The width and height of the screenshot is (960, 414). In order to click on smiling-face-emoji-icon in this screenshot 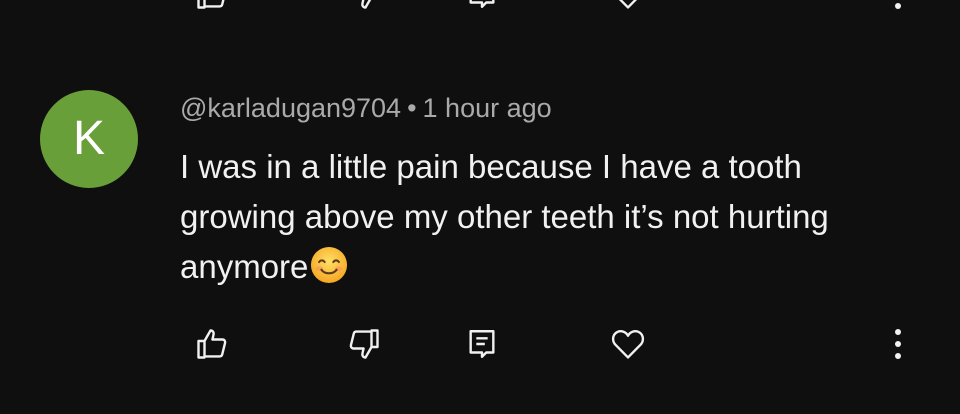, I will do `click(329, 265)`.